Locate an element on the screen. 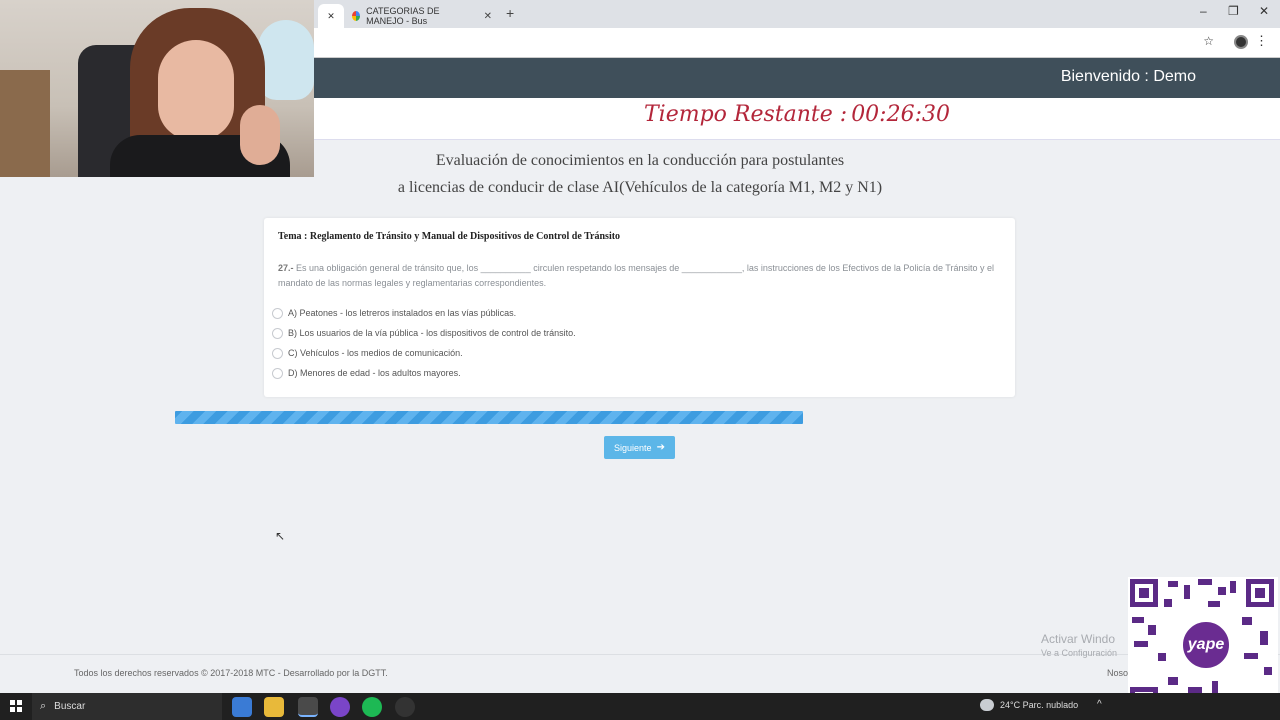  google-icon is located at coordinates (356, 16).